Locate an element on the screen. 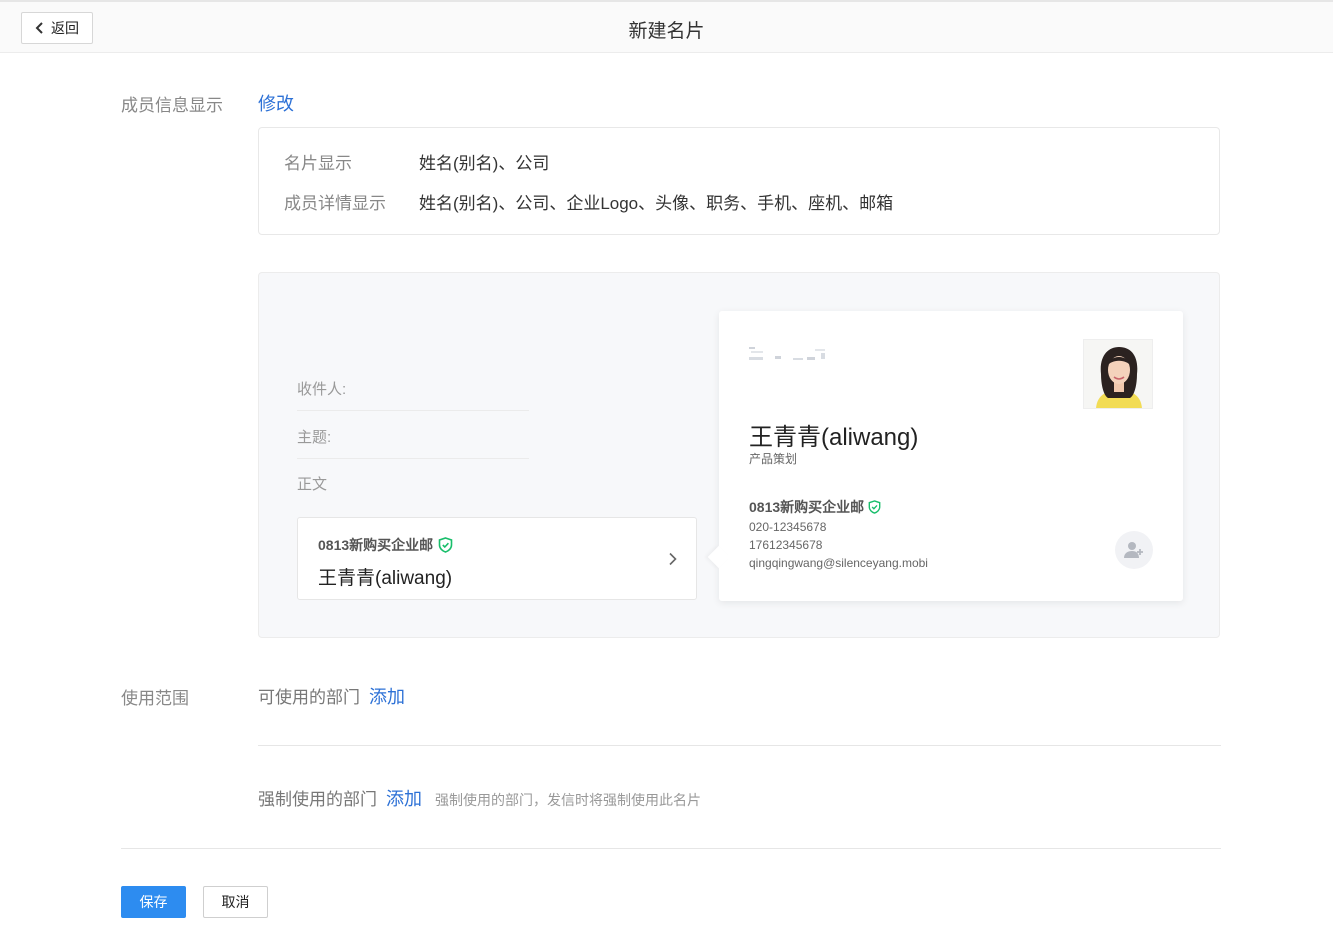 The width and height of the screenshot is (1333, 934). add-contact-button is located at coordinates (1134, 550).